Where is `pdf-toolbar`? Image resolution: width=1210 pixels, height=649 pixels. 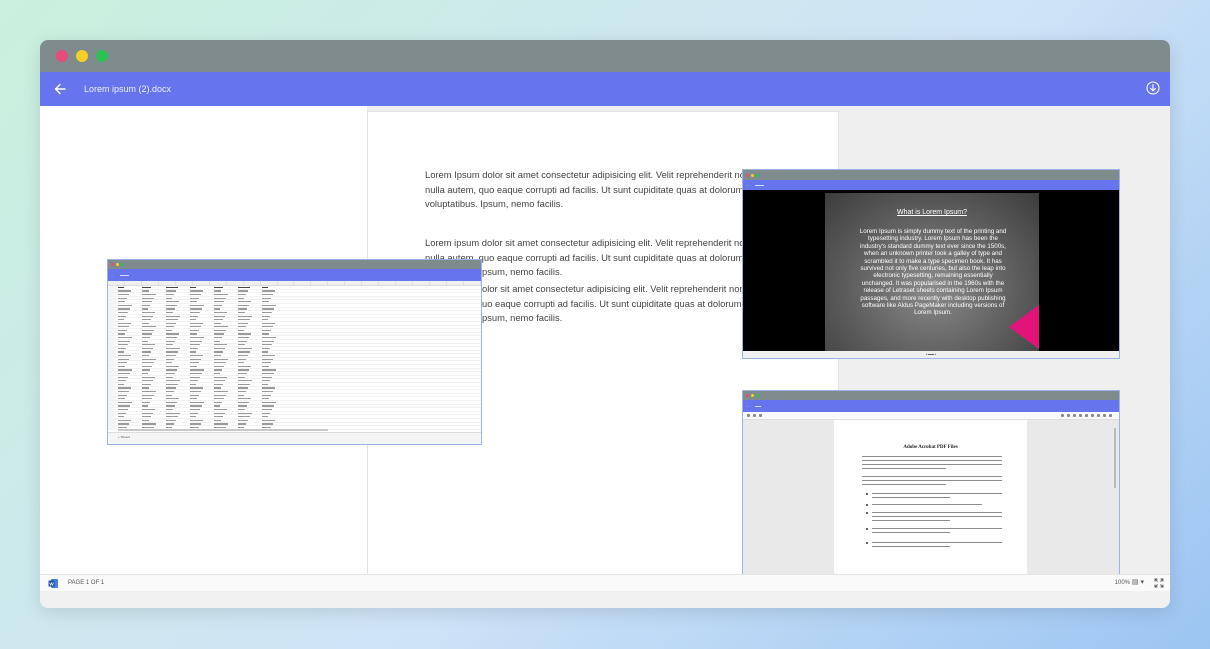 pdf-toolbar is located at coordinates (931, 416).